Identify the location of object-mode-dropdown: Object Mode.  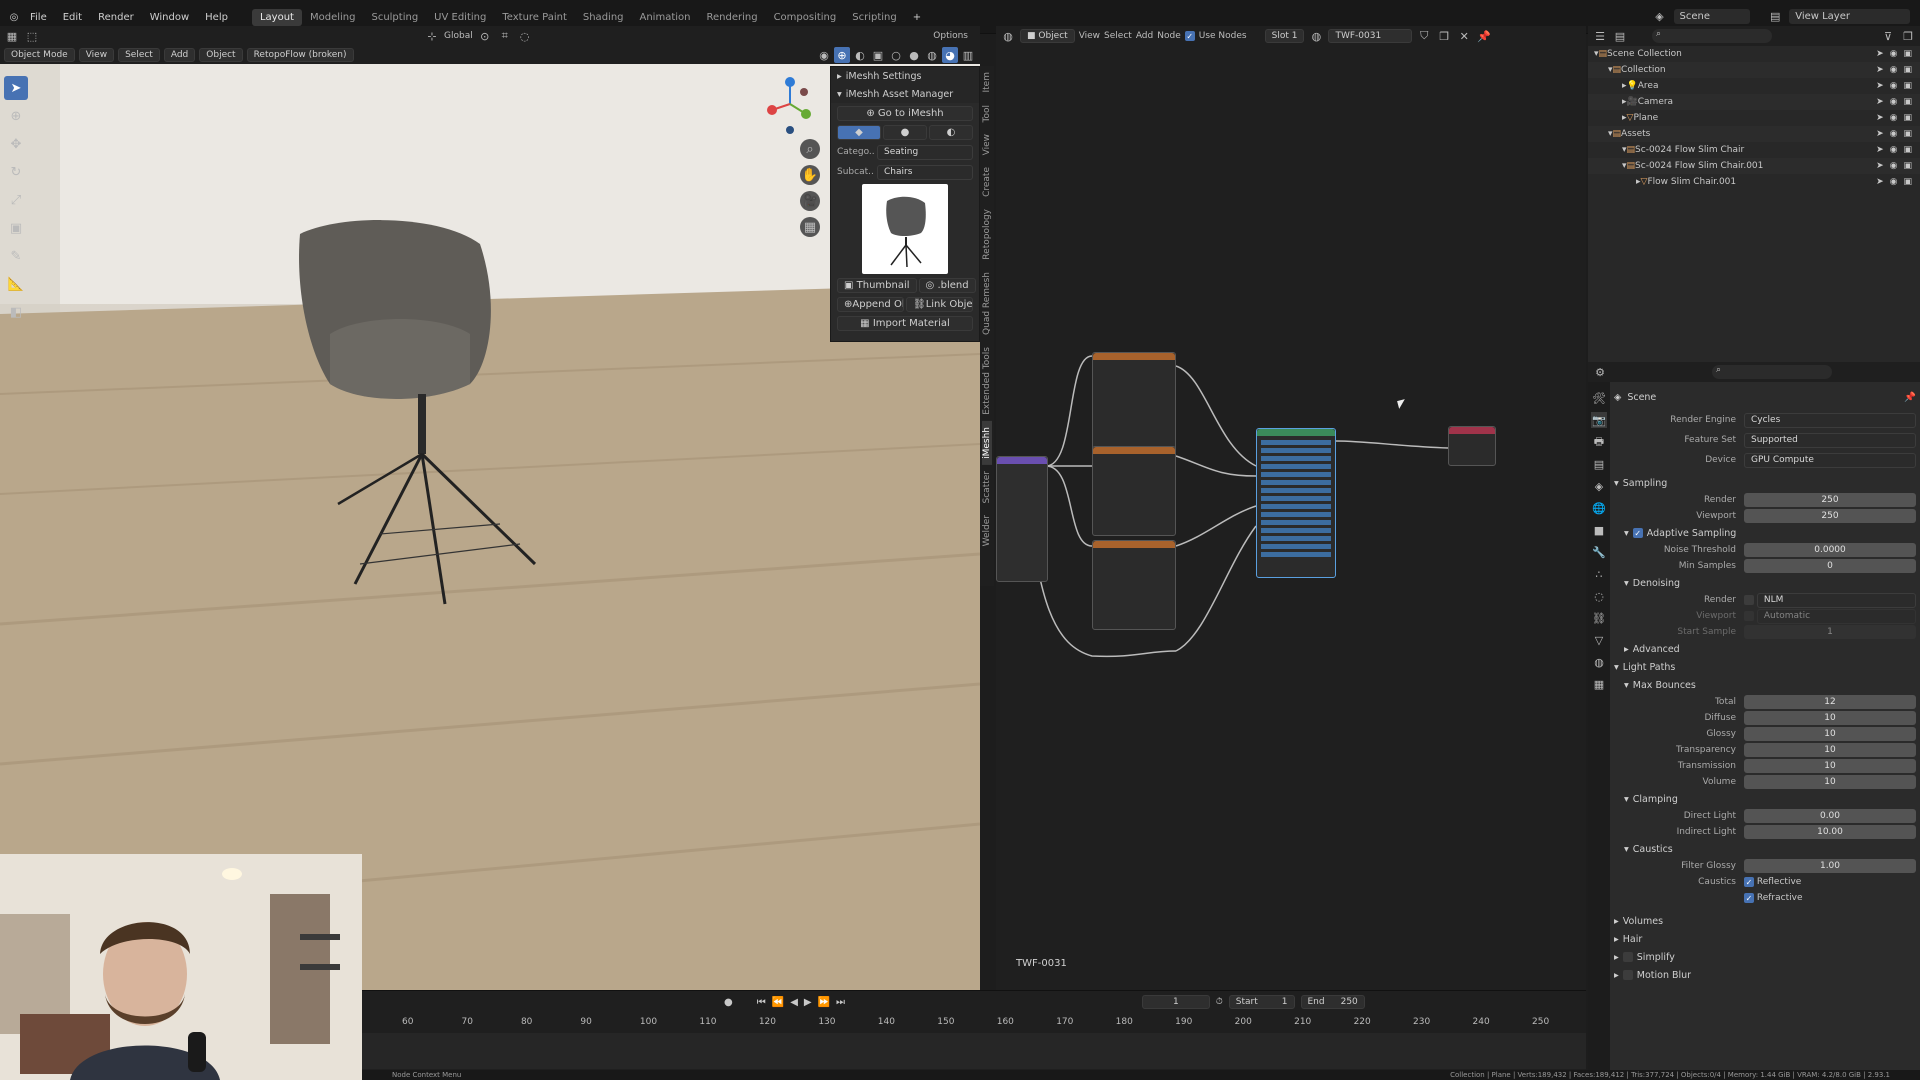
(39, 55).